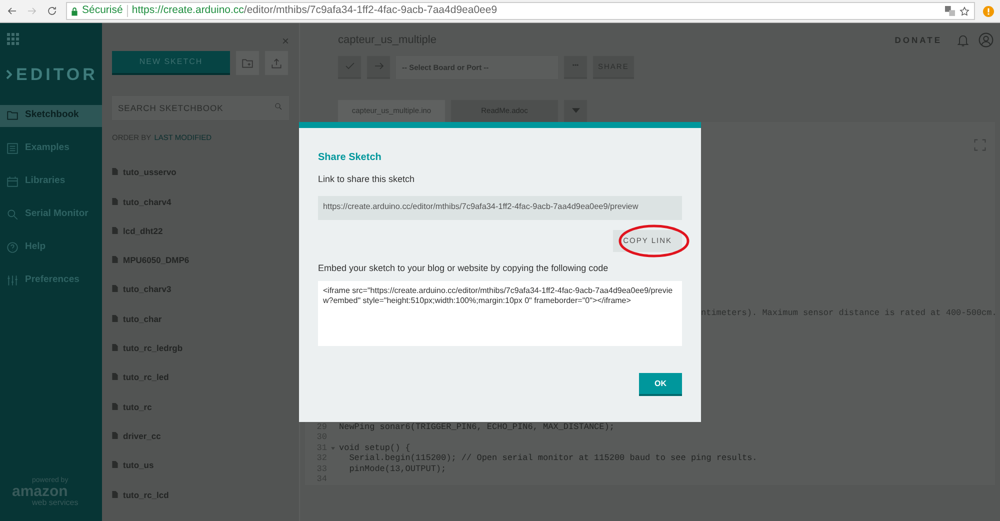  What do you see at coordinates (500, 313) in the screenshot?
I see `embed-code-field: <iframe src="https://create.arduino.cc/editor/mthibs/7c9afa34-1ff2-4fac-9acb-7aa4d9ea0ee9/preview?embed" style="height:510px;width:100%;margin:10px 0" frameborder="0"></iframe>` at bounding box center [500, 313].